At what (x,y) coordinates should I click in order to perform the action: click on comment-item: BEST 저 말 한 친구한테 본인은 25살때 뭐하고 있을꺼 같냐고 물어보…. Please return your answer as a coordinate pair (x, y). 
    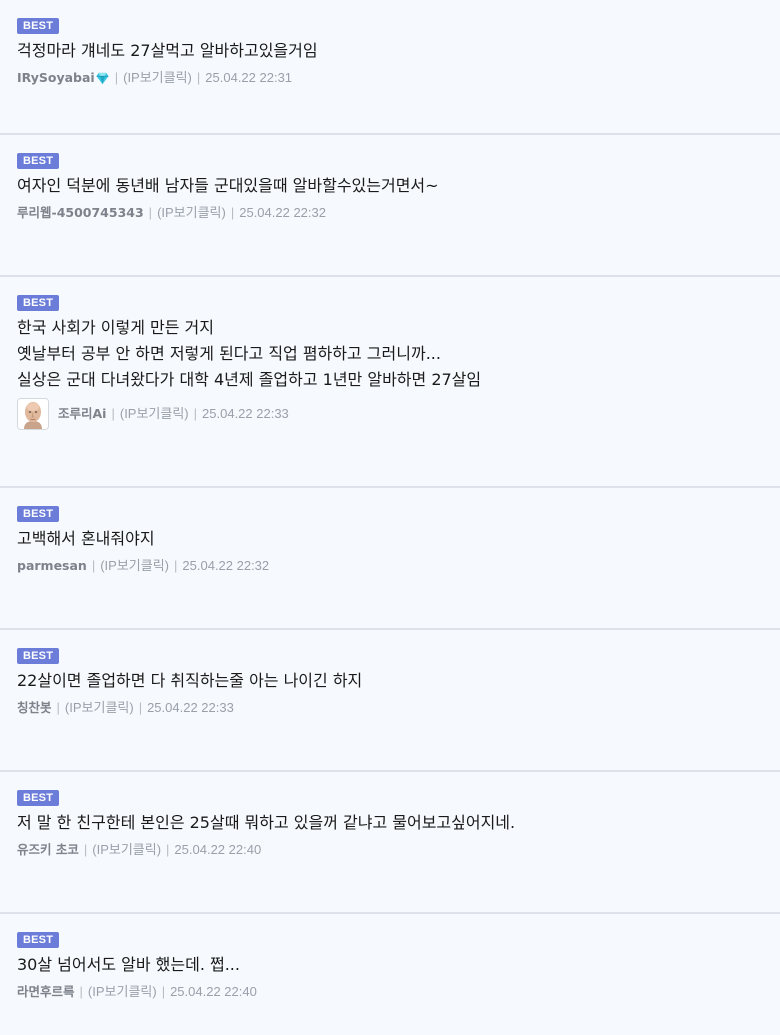
    Looking at the image, I should click on (390, 843).